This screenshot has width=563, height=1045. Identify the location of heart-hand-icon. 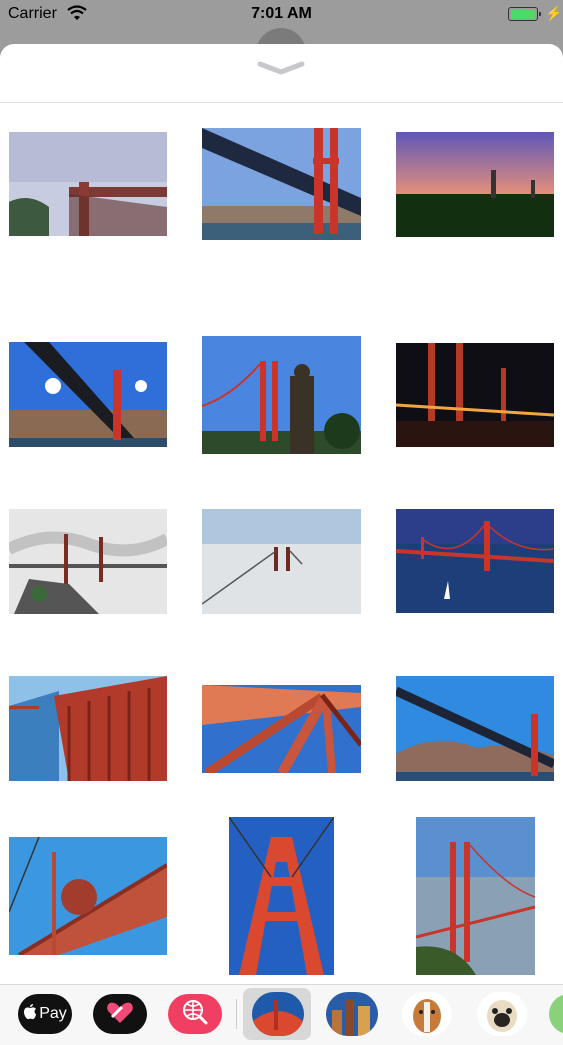
(120, 1014).